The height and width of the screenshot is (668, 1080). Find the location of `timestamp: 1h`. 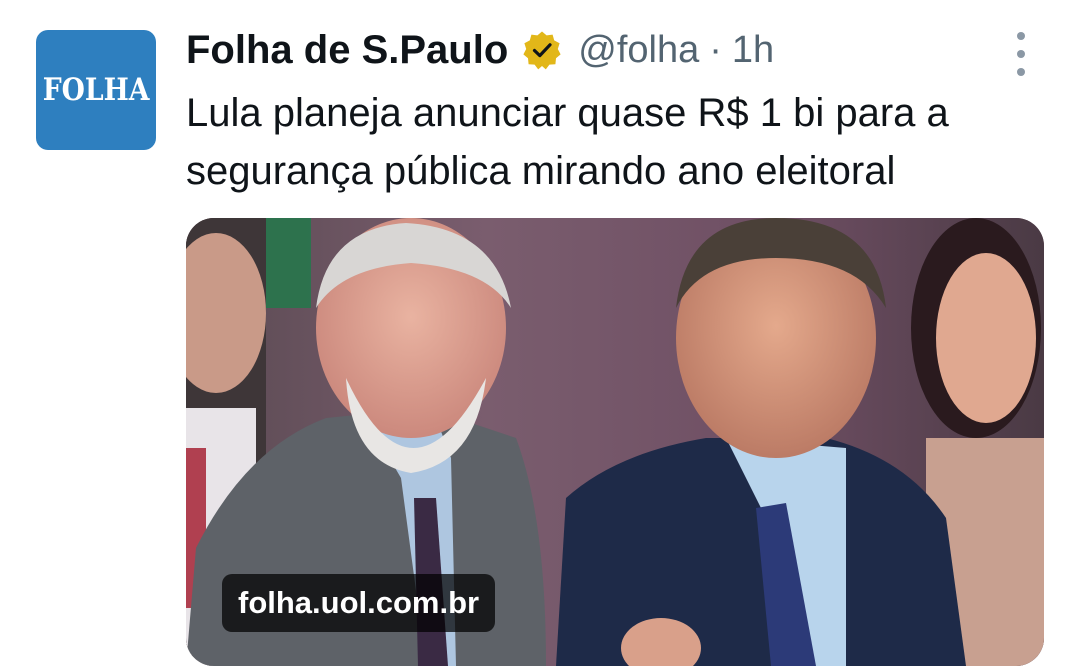

timestamp: 1h is located at coordinates (753, 50).